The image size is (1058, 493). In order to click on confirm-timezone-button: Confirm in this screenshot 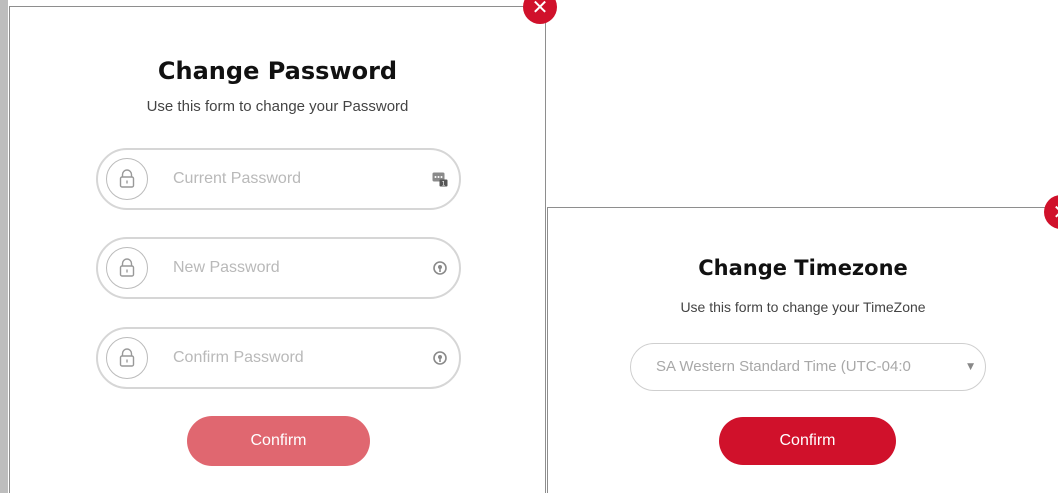, I will do `click(807, 441)`.